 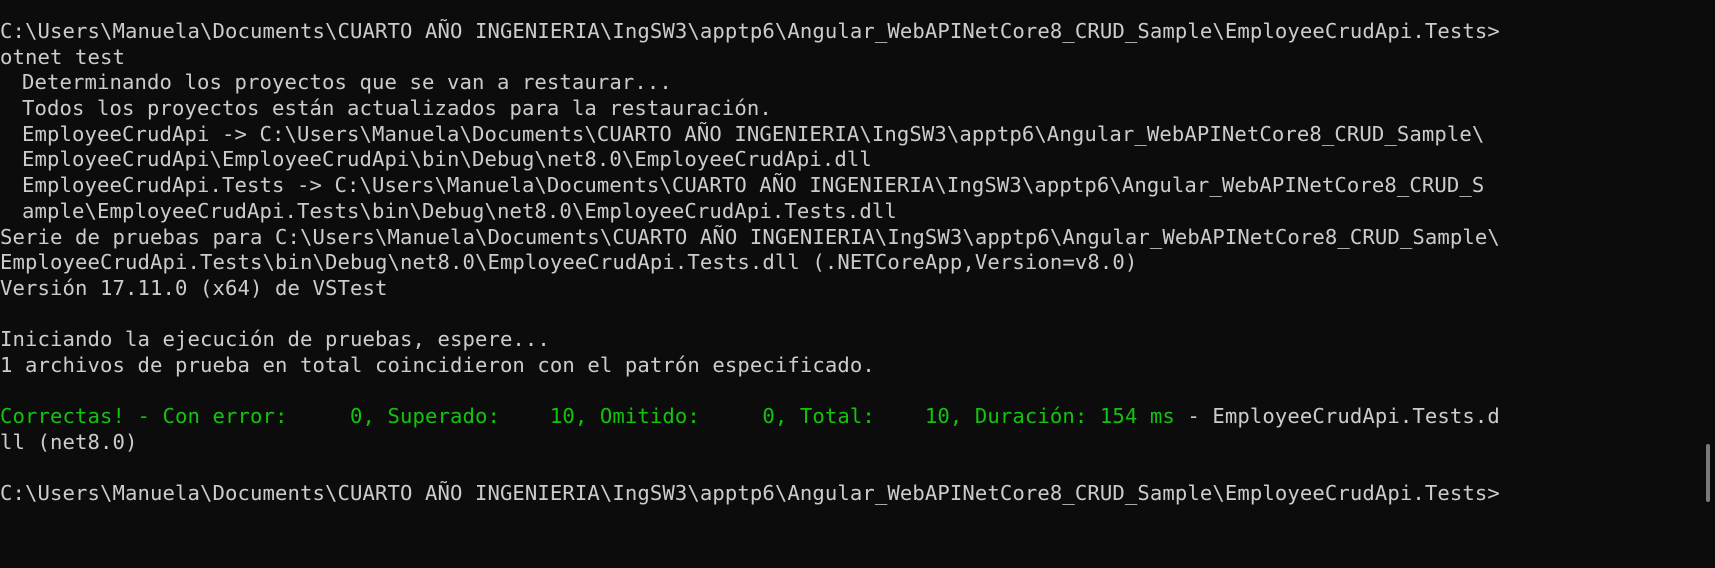 What do you see at coordinates (750, 289) in the screenshot?
I see `vstest-version-line: Versión 17.11.0 (x64) de VSTest` at bounding box center [750, 289].